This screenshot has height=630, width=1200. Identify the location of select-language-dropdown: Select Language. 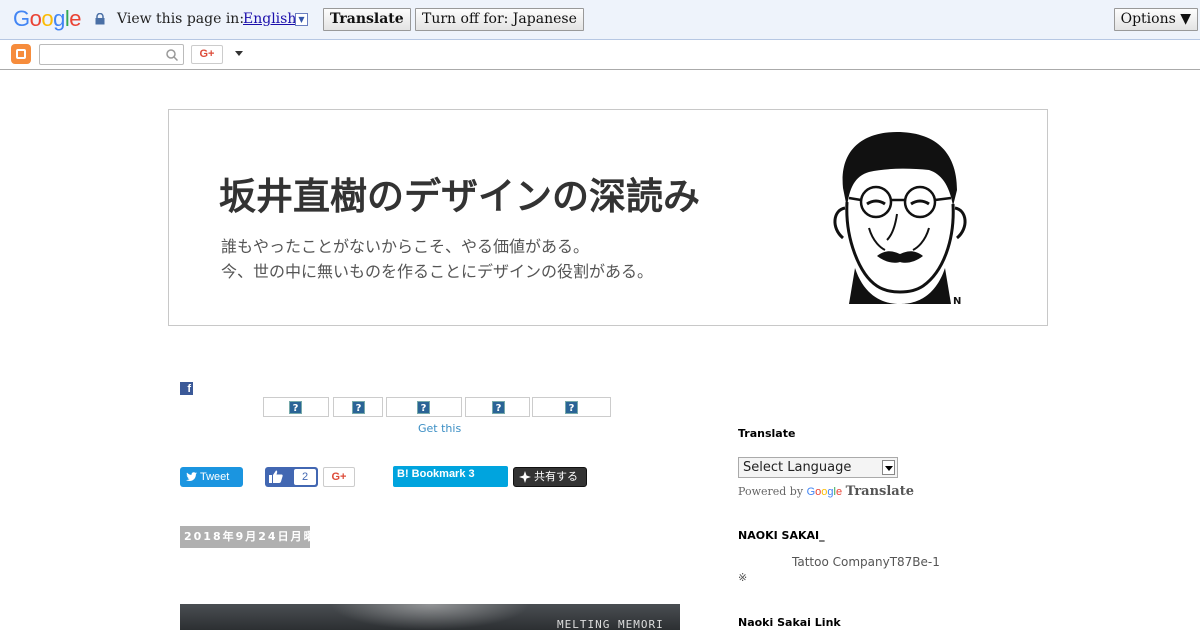
(818, 467).